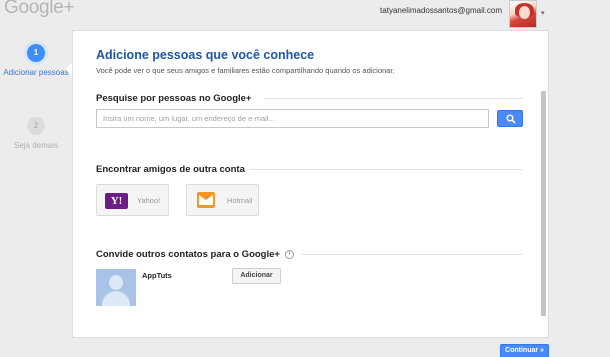  What do you see at coordinates (441, 10) in the screenshot?
I see `account-email: tatyanelimadossantos@gmail.com` at bounding box center [441, 10].